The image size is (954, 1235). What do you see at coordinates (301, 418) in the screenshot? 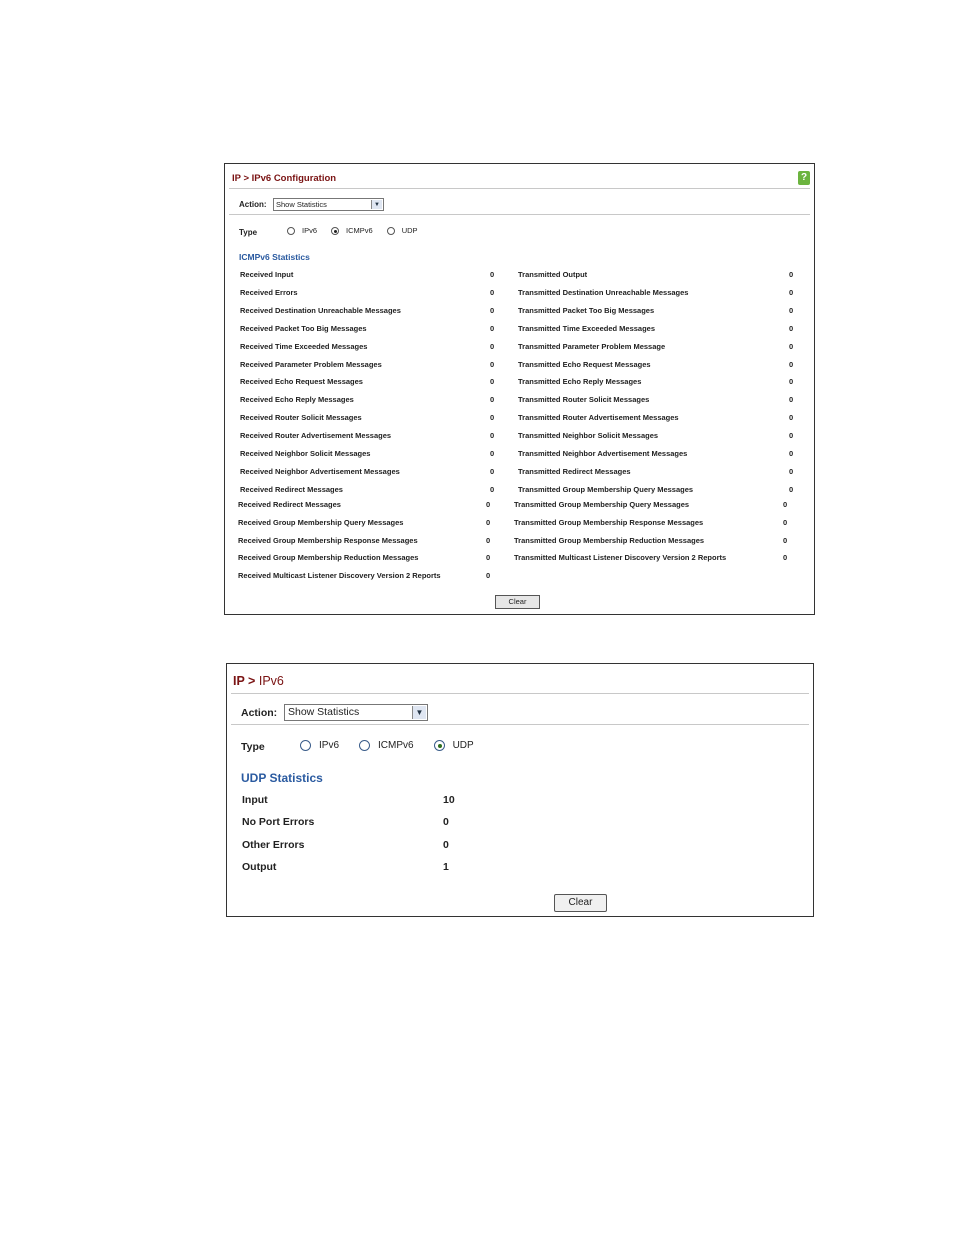
I see `stat-label-received: Received Router Solicit Messages` at bounding box center [301, 418].